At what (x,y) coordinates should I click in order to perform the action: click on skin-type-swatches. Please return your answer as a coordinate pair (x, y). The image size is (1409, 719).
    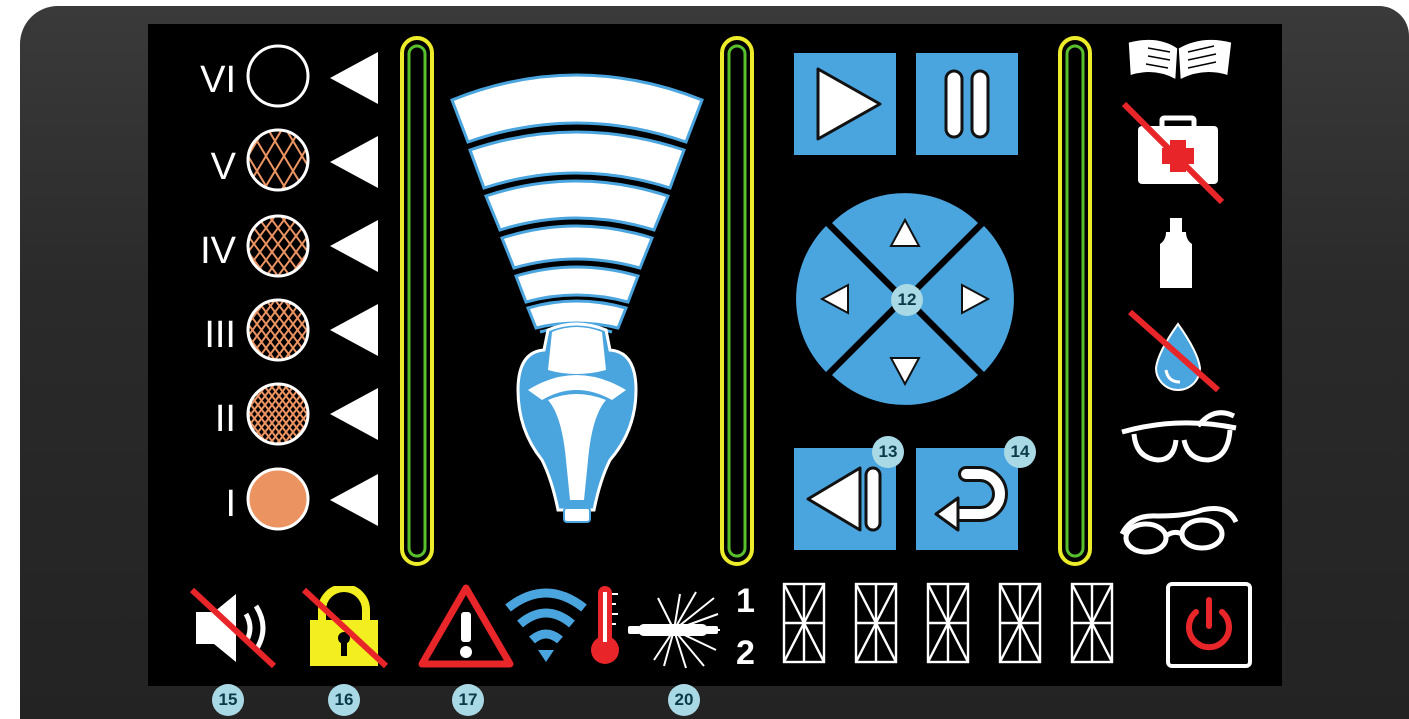
    Looking at the image, I should click on (312, 287).